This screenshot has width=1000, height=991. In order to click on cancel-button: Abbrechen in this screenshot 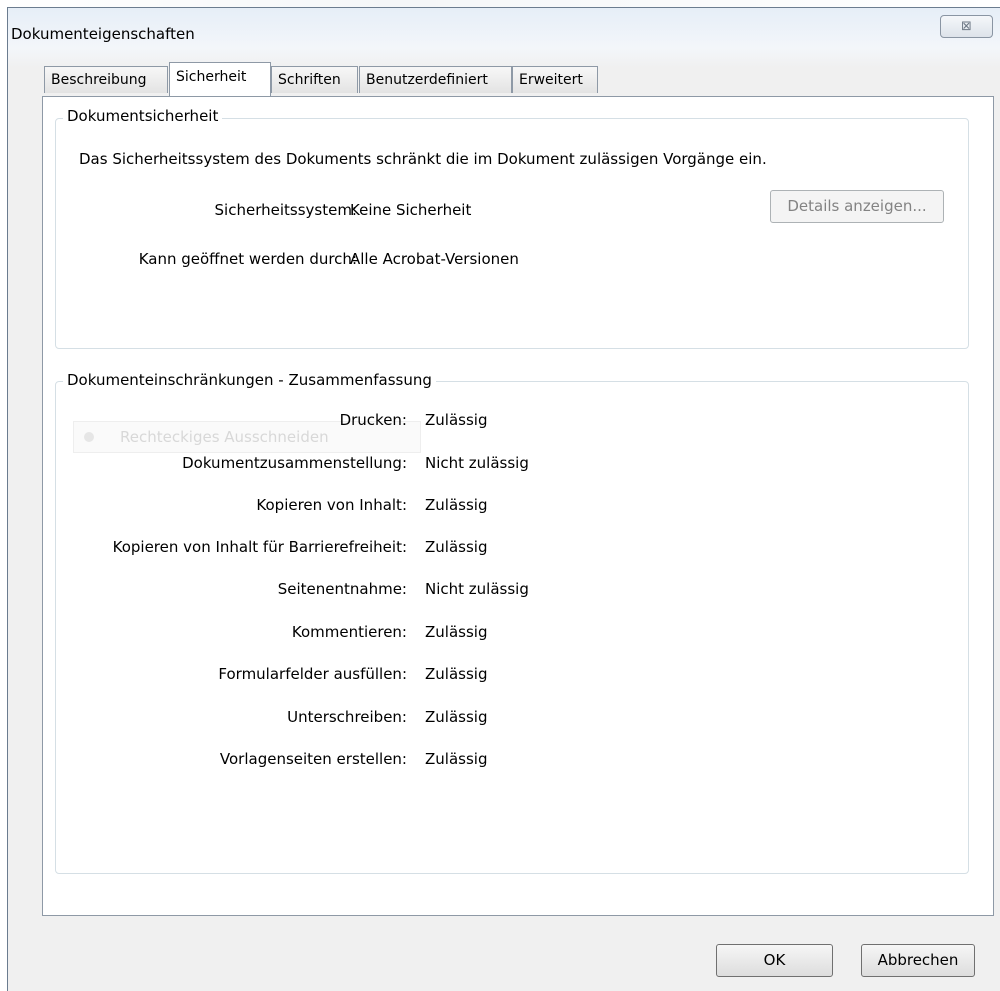, I will do `click(918, 960)`.